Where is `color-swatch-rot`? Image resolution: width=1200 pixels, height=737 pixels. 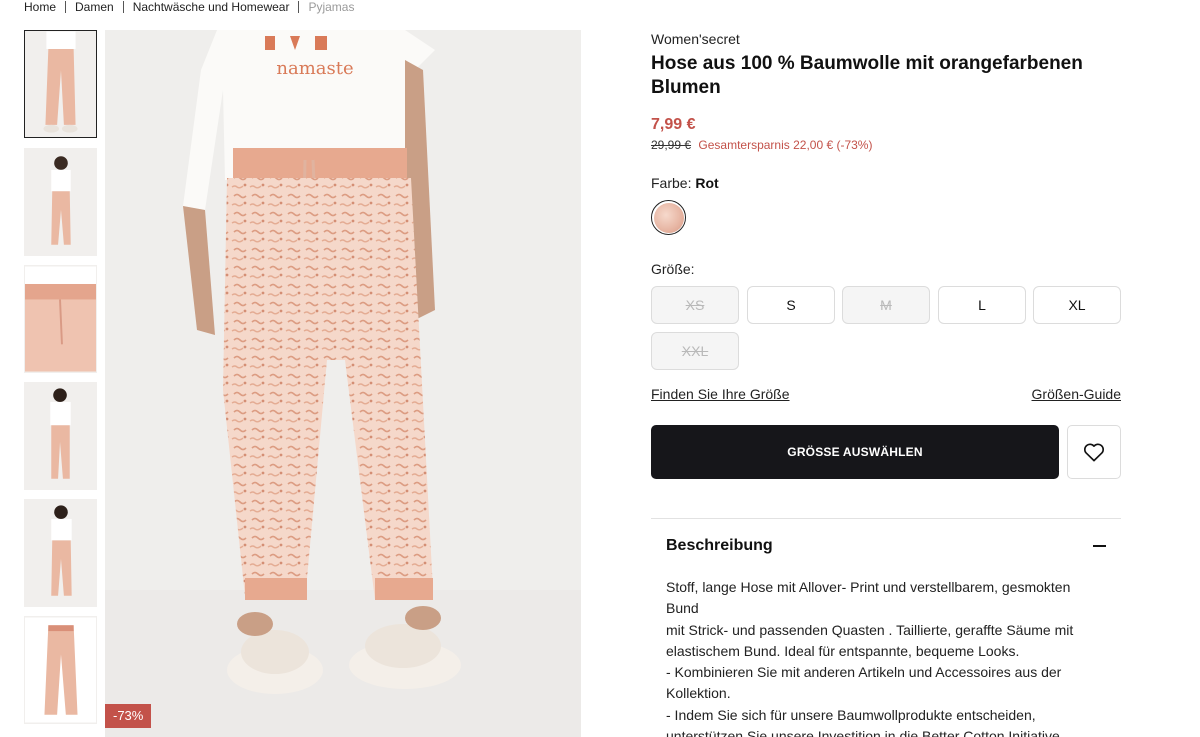 color-swatch-rot is located at coordinates (668, 217).